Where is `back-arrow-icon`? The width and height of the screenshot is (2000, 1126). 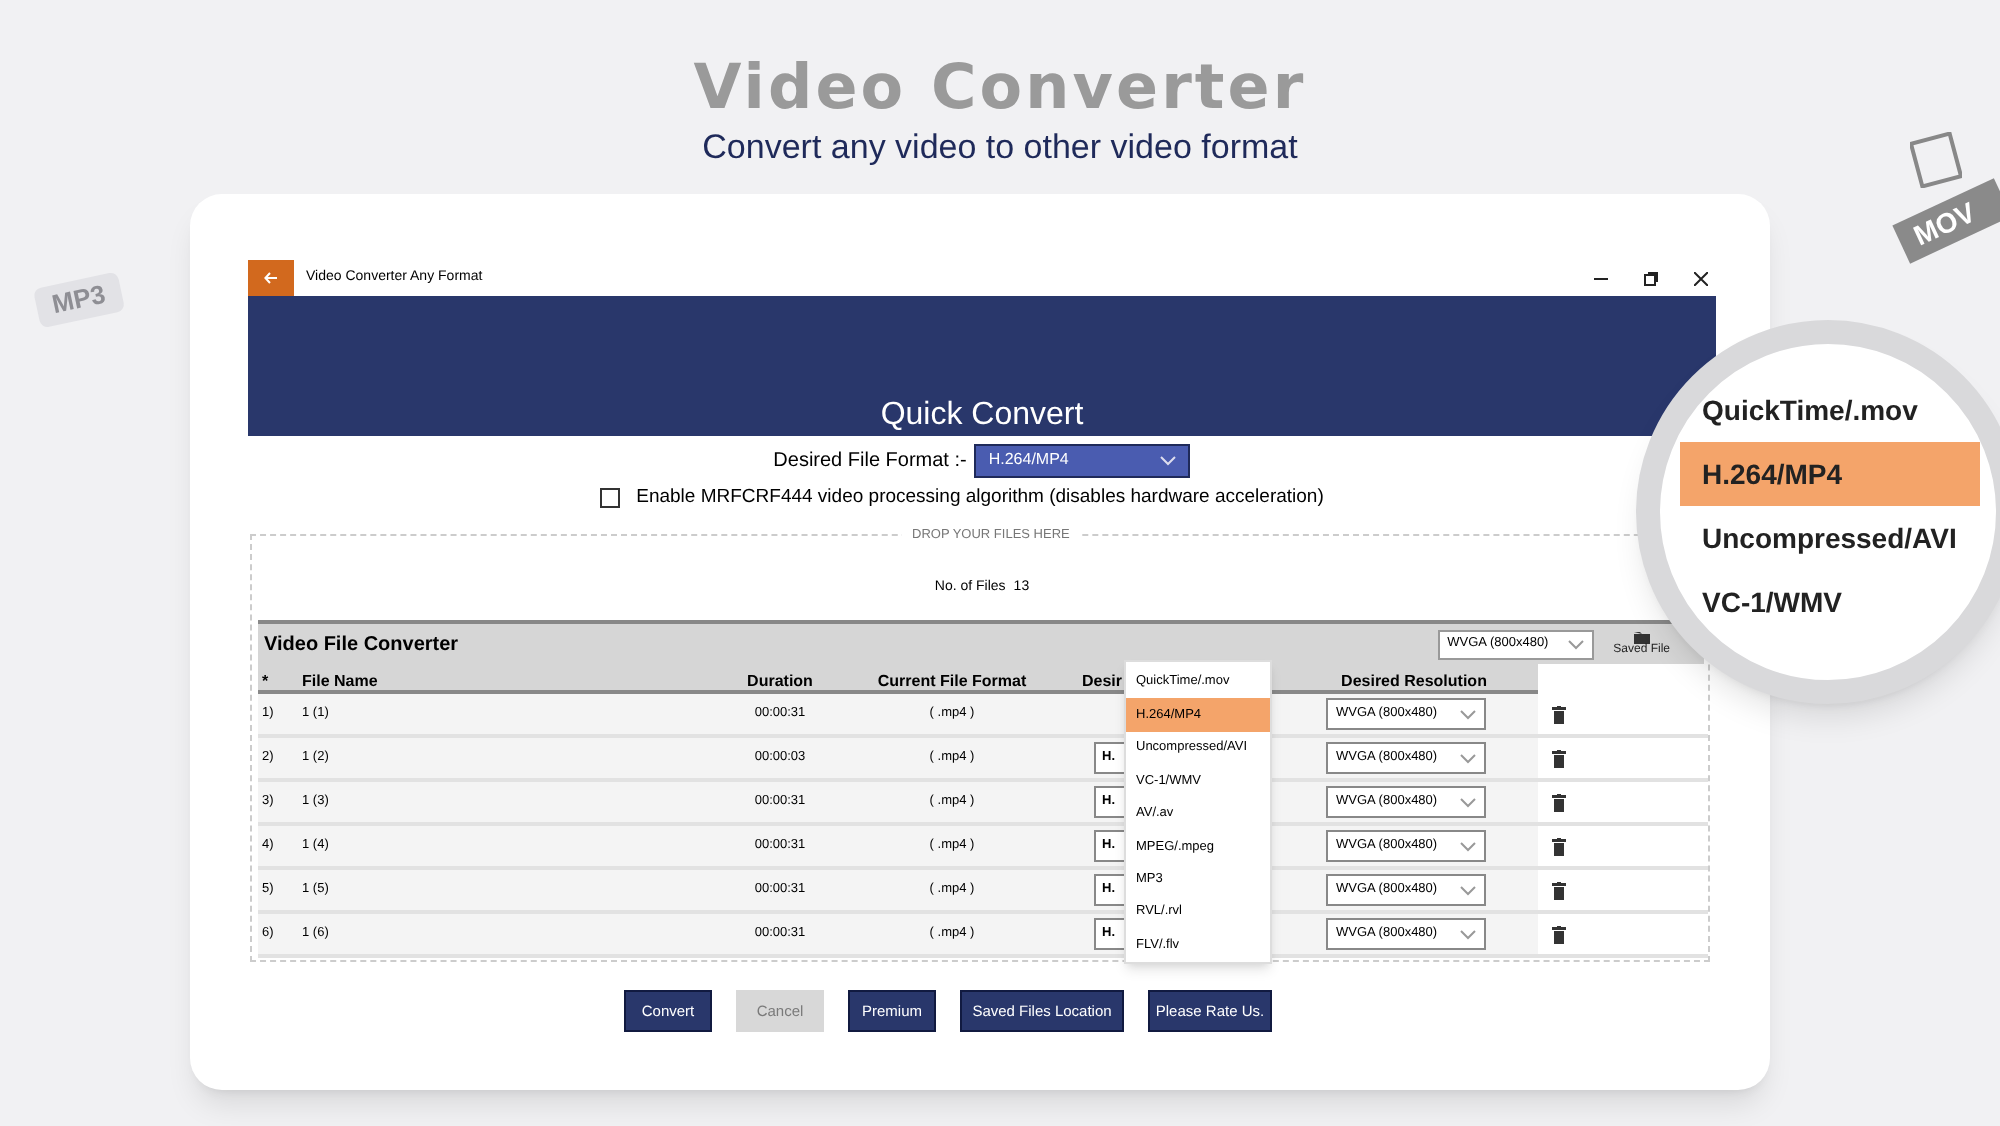
back-arrow-icon is located at coordinates (271, 278).